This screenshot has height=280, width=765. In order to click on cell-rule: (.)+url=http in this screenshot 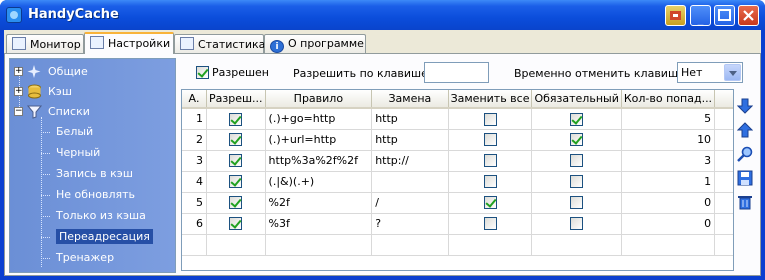, I will do `click(319, 140)`.